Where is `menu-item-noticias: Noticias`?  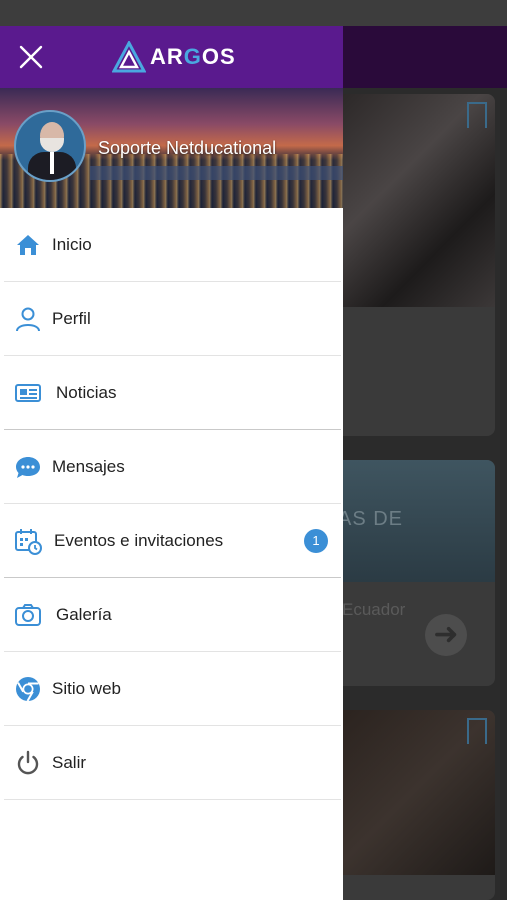 menu-item-noticias: Noticias is located at coordinates (171, 393).